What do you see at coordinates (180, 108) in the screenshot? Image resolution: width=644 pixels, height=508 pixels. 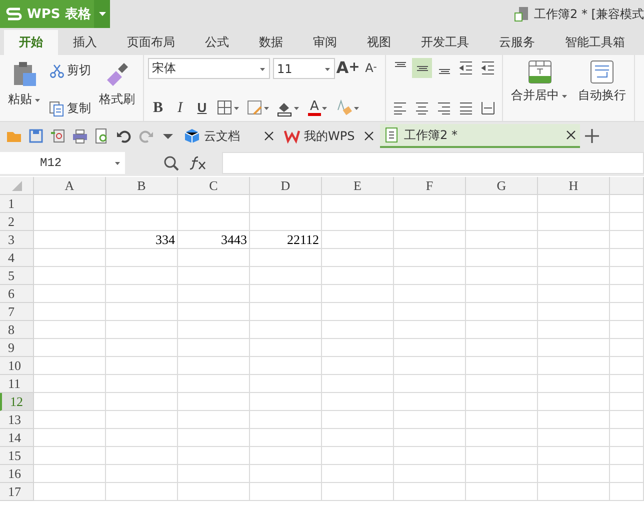 I see `italic-button: I` at bounding box center [180, 108].